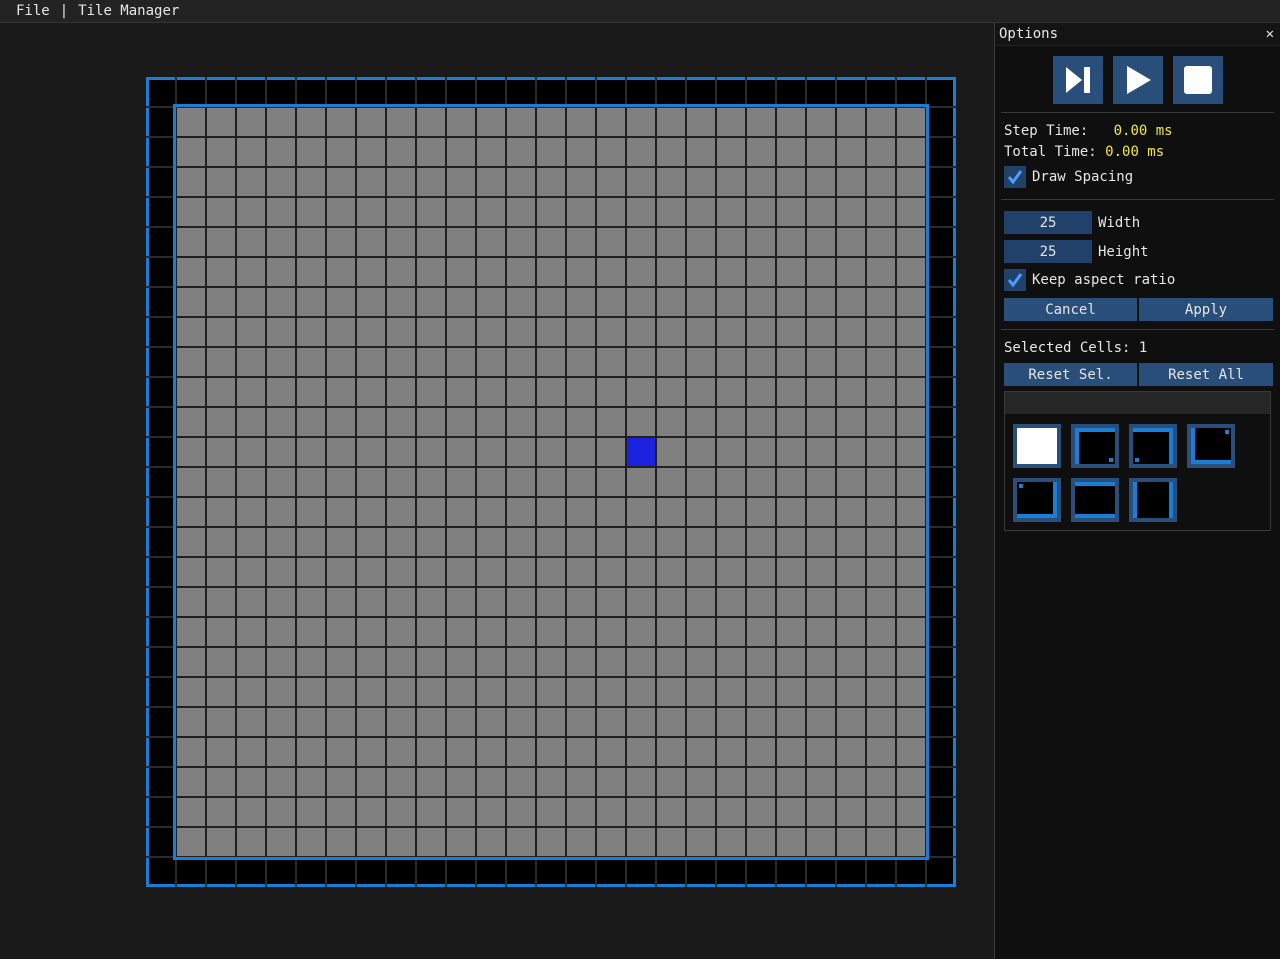 Image resolution: width=1280 pixels, height=959 pixels. Describe the element at coordinates (1197, 80) in the screenshot. I see `stop-button` at that location.